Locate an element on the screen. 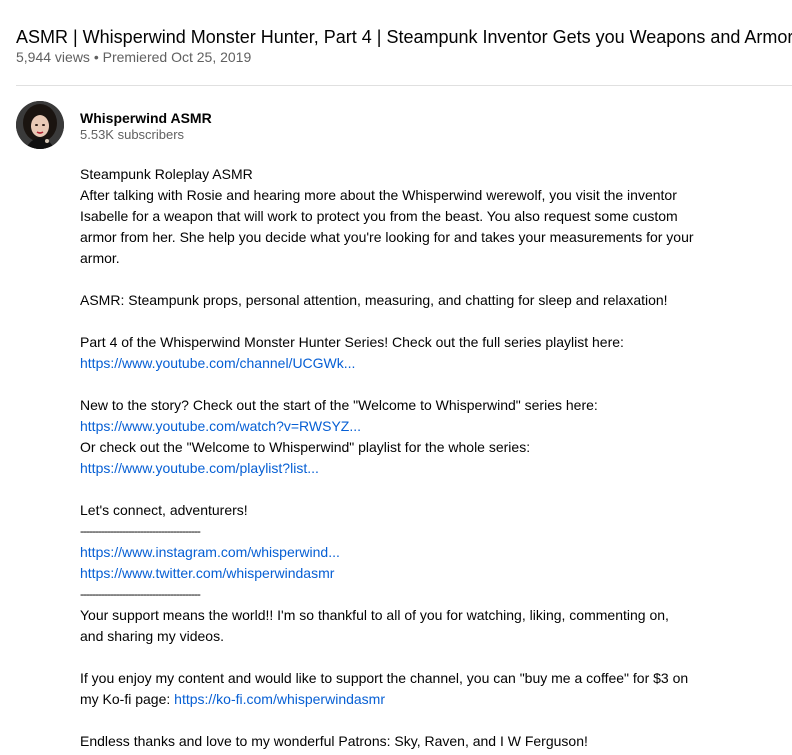  description-line: Let's connect, adventurers! is located at coordinates (164, 510).